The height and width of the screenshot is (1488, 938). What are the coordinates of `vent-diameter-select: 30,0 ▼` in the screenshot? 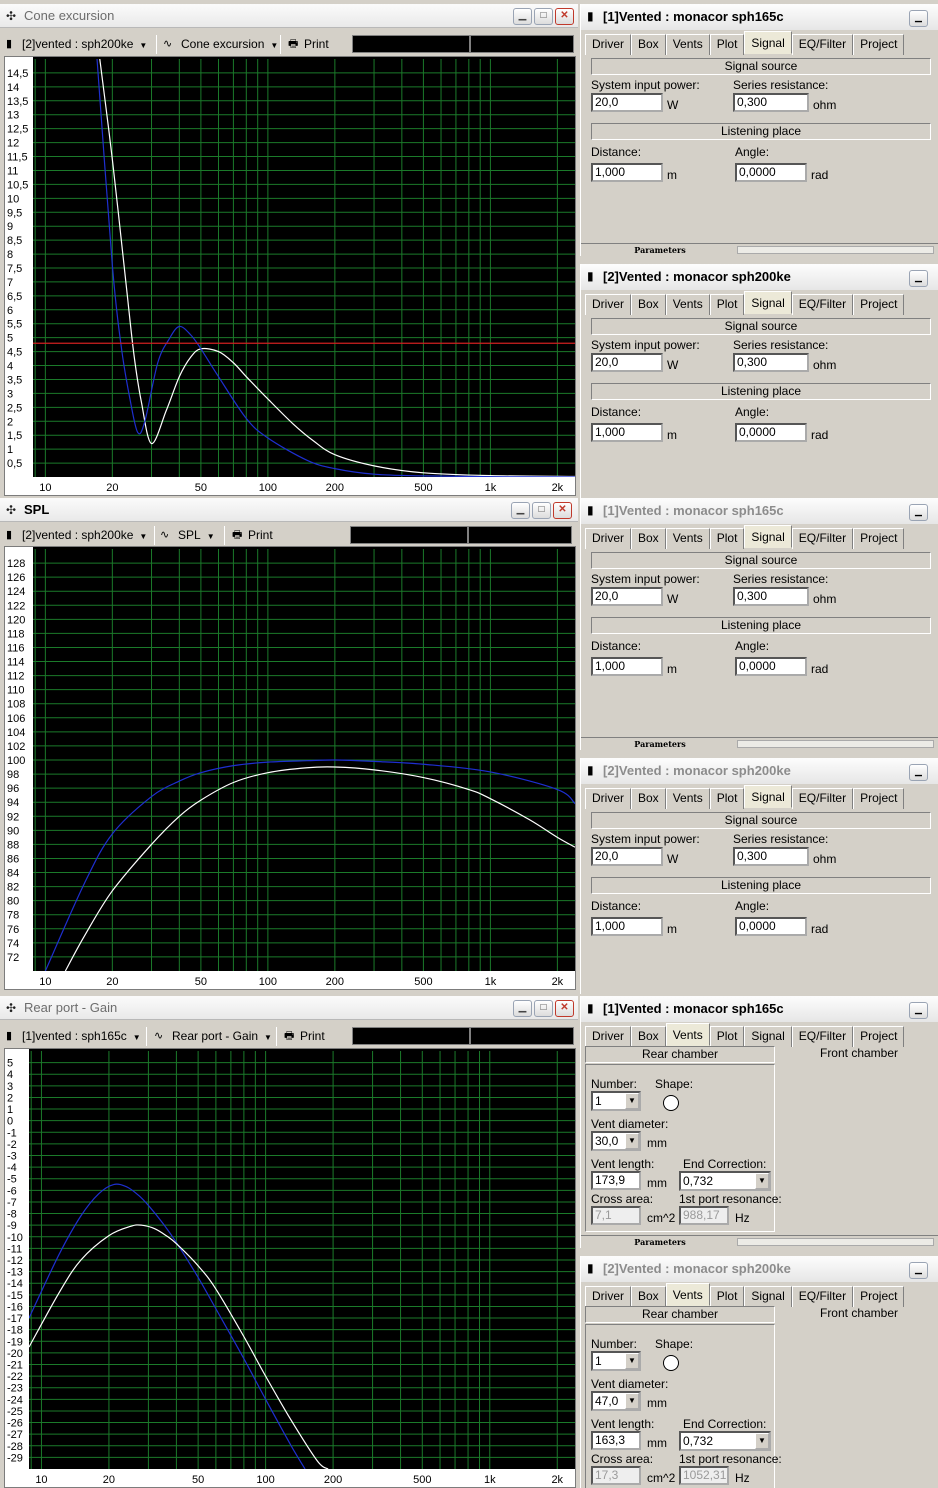 It's located at (616, 1141).